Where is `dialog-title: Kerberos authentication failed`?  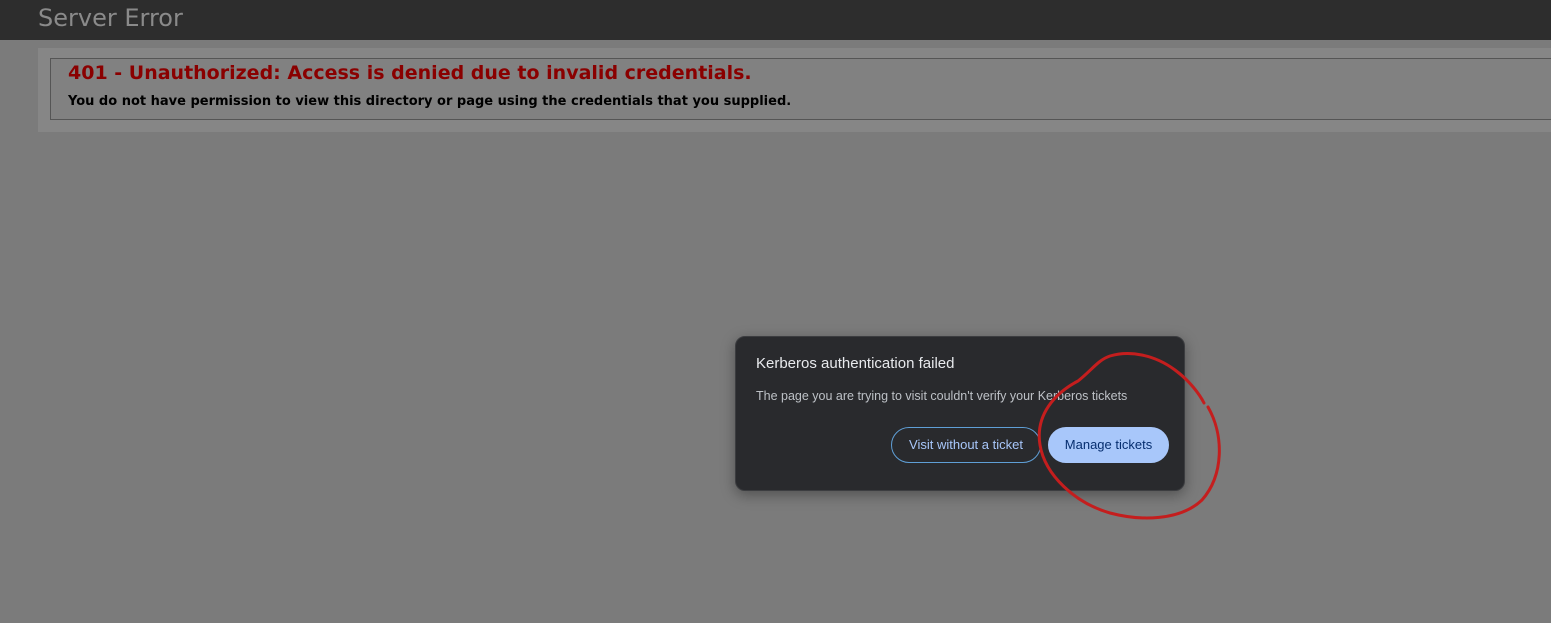
dialog-title: Kerberos authentication failed is located at coordinates (855, 363).